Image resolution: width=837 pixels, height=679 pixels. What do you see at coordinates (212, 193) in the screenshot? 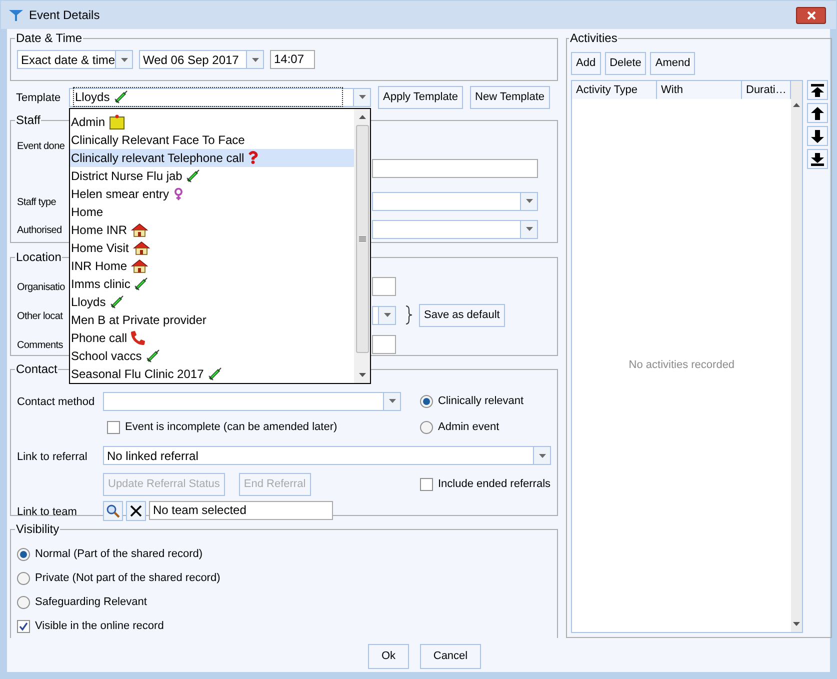
I see `template-option: Helen smear entry` at bounding box center [212, 193].